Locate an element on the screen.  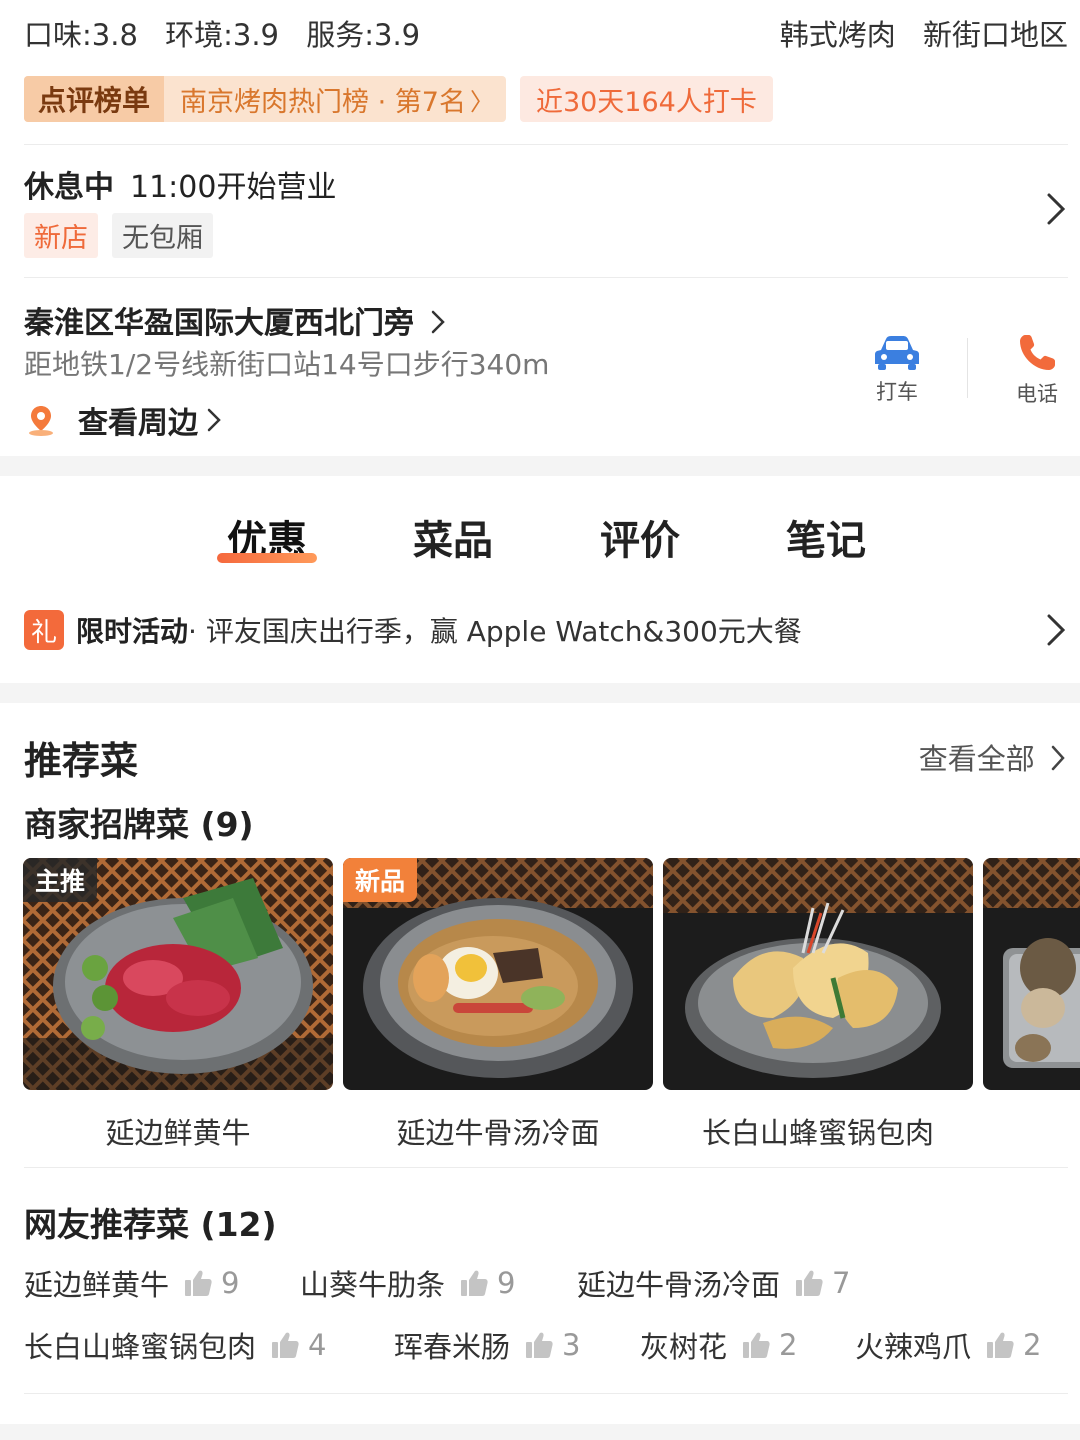
user-dish-name: 灰树花 is located at coordinates (684, 1347).